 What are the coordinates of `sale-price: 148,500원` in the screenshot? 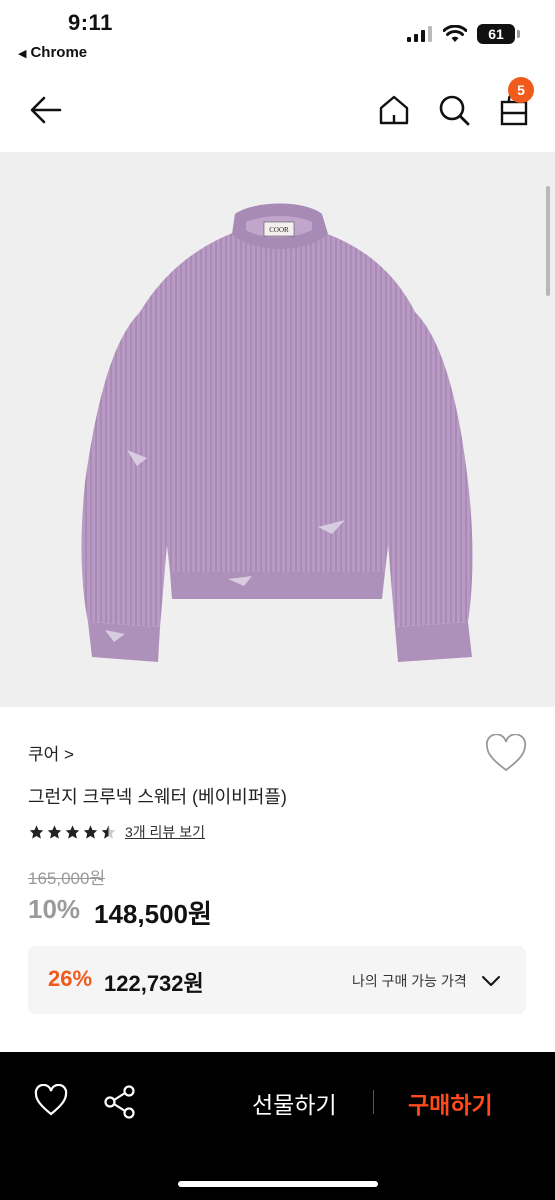 It's located at (153, 914).